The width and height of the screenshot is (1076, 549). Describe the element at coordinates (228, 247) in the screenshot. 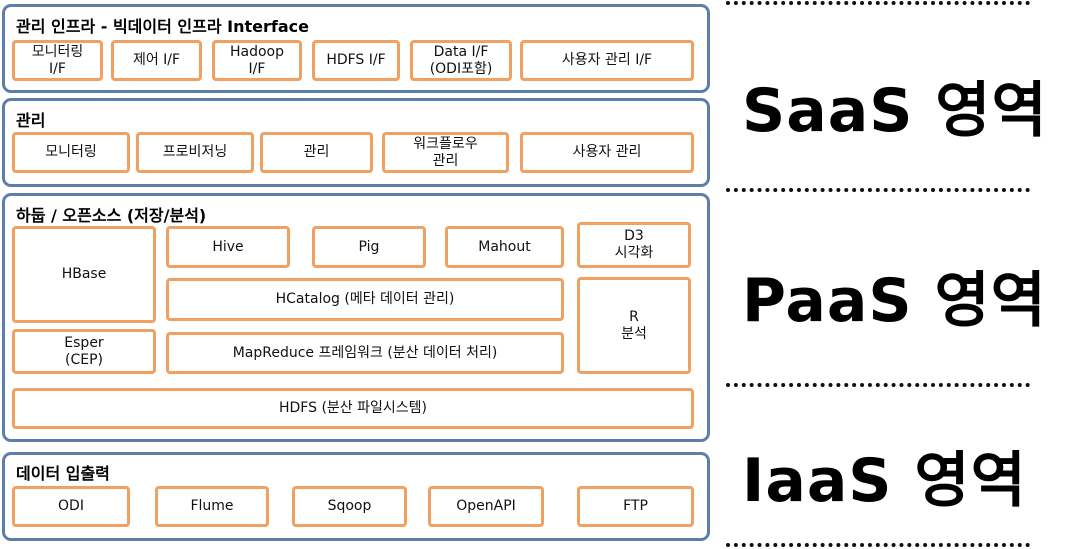

I see `box-hive: Hive` at that location.